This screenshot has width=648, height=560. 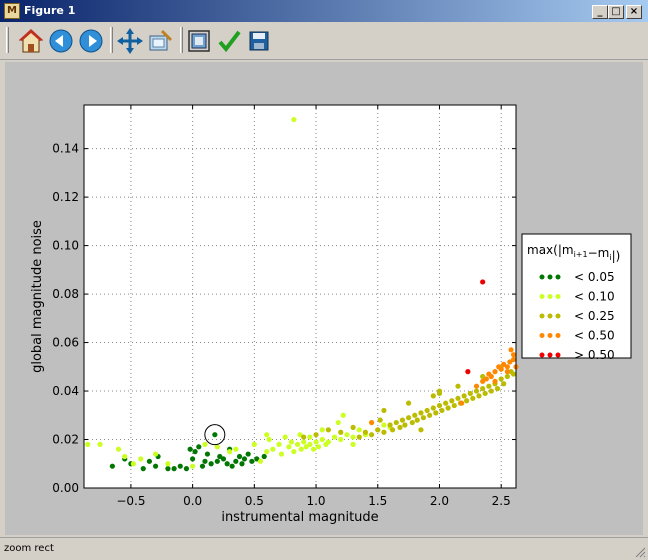 I want to click on title-bar: M Figure 1 _ □ ×, so click(x=324, y=11).